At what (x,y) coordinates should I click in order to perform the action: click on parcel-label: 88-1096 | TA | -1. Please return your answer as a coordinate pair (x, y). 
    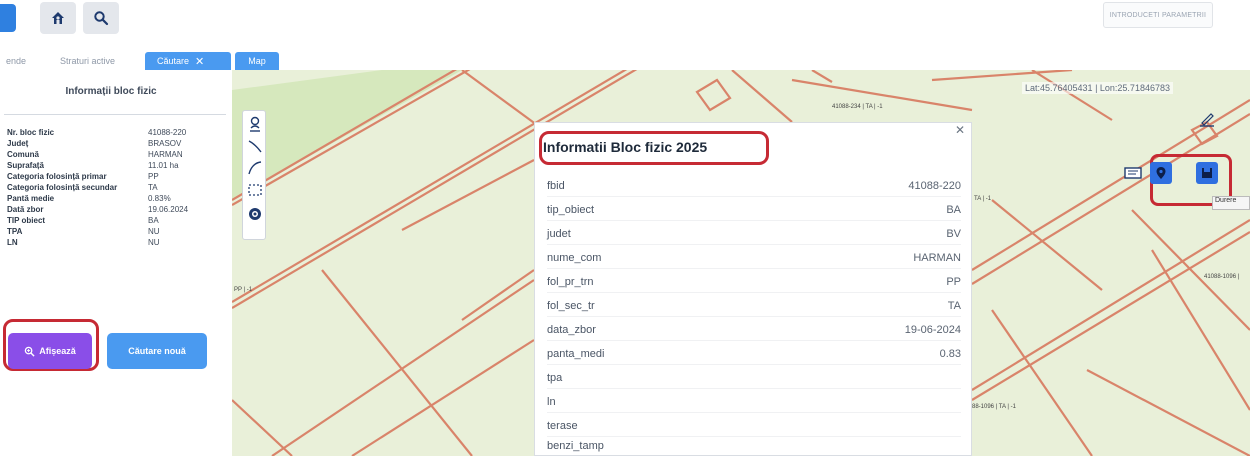
    Looking at the image, I should click on (994, 407).